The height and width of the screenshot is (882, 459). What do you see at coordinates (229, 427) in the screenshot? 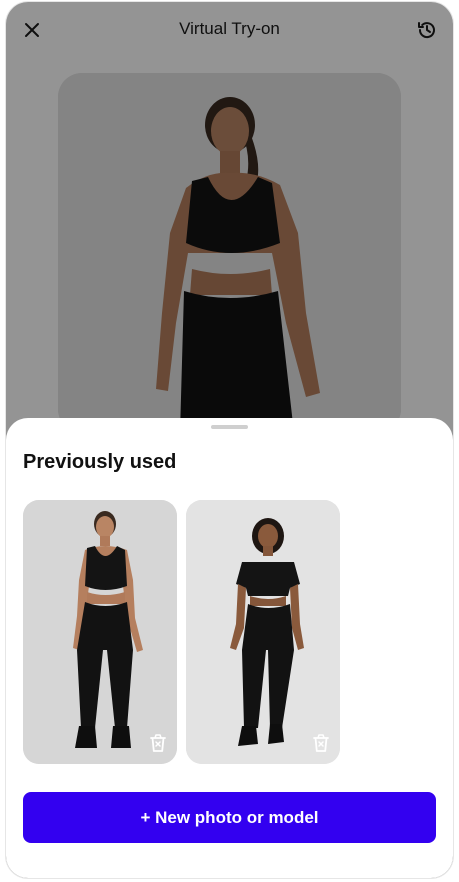
I see `sheet-drag-handle` at bounding box center [229, 427].